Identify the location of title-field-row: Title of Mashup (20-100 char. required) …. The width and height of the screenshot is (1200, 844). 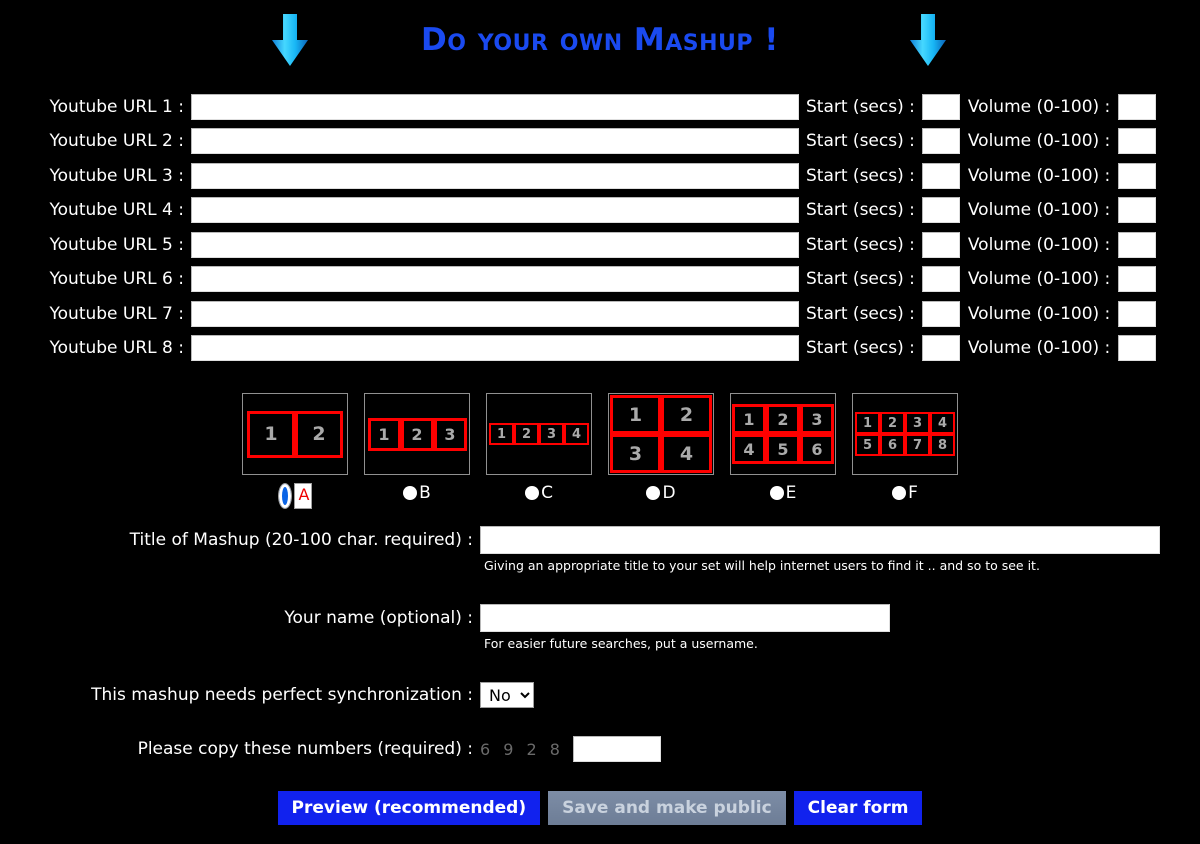
(600, 540).